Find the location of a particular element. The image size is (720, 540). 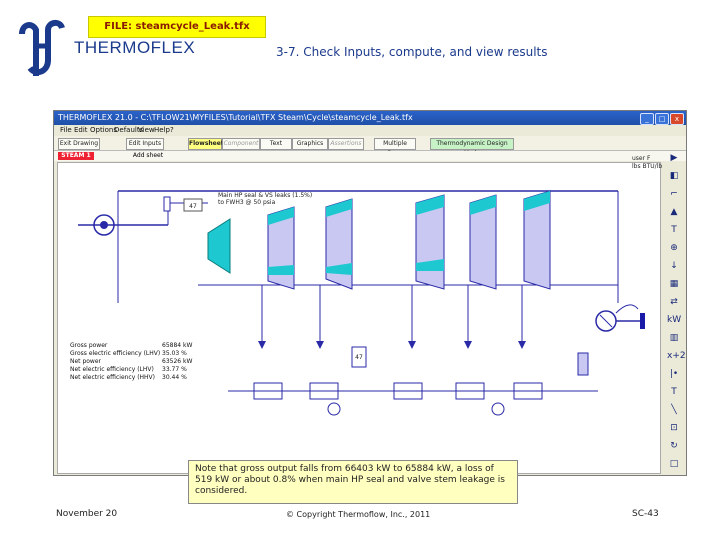

text-box-icon: T is located at coordinates (674, 392).